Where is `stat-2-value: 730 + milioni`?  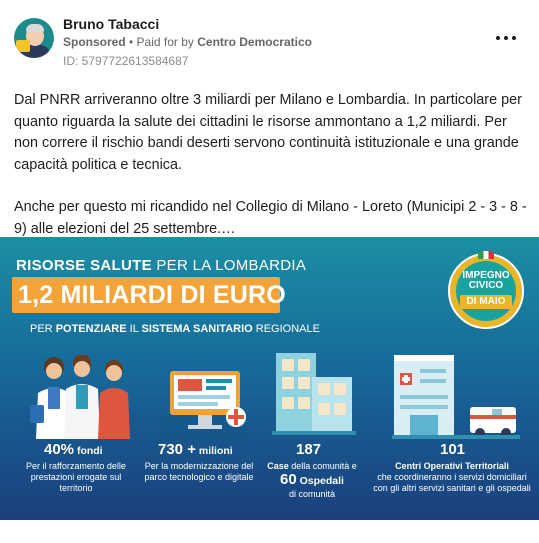 stat-2-value: 730 + milioni is located at coordinates (195, 449).